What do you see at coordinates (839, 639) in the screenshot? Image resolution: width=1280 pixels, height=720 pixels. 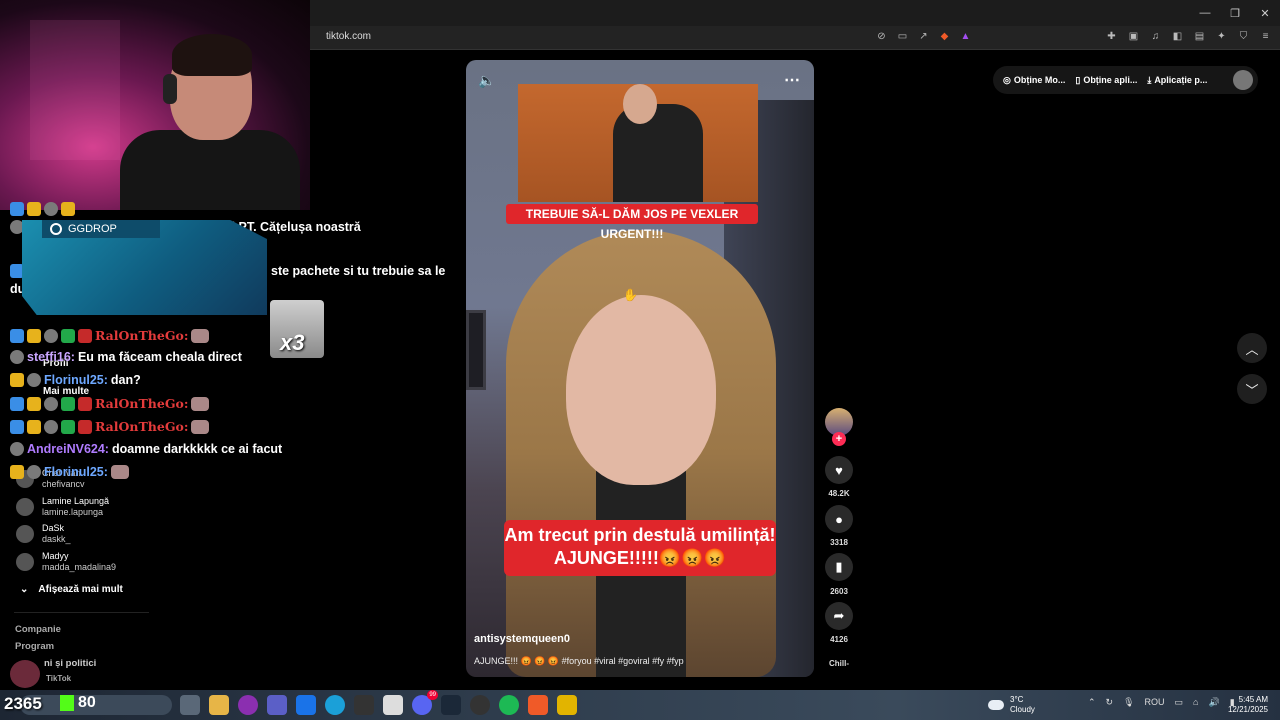 I see `share-count: 4126` at bounding box center [839, 639].